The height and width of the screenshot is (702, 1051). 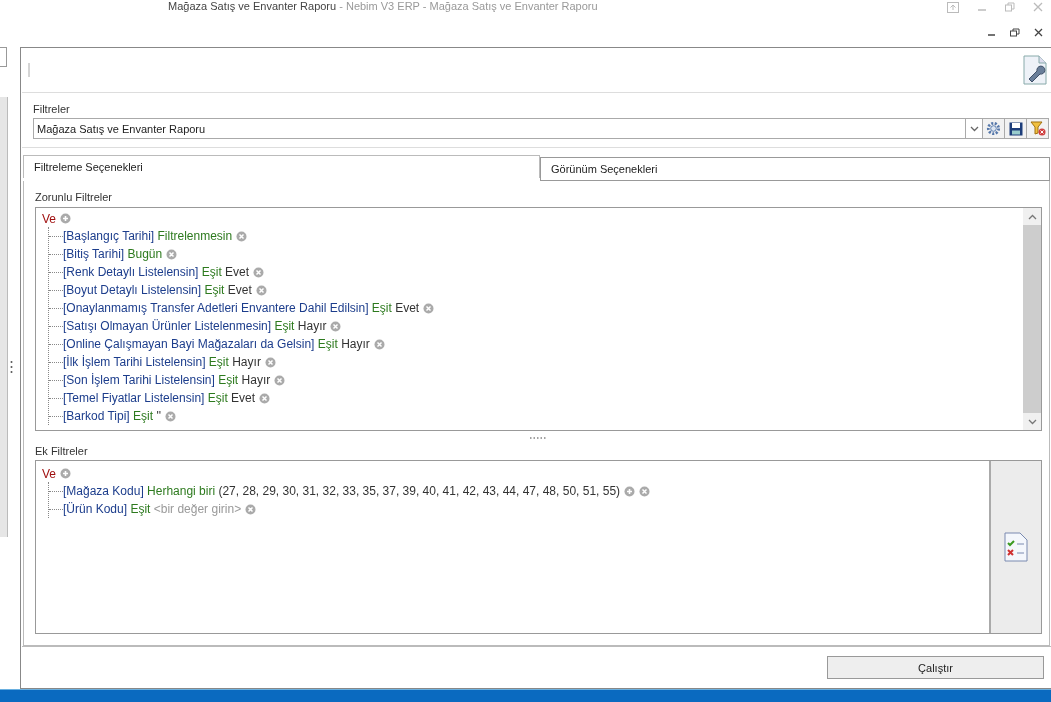 I want to click on filter-condition: [Mağaza Kodu] Herhangi biri (27, 28, 29, 30, 31, 32, 33, 35, 37, 39, 40, 41, 42, 43, 44, 47, 48, 50, 51, 55), so click(x=342, y=491).